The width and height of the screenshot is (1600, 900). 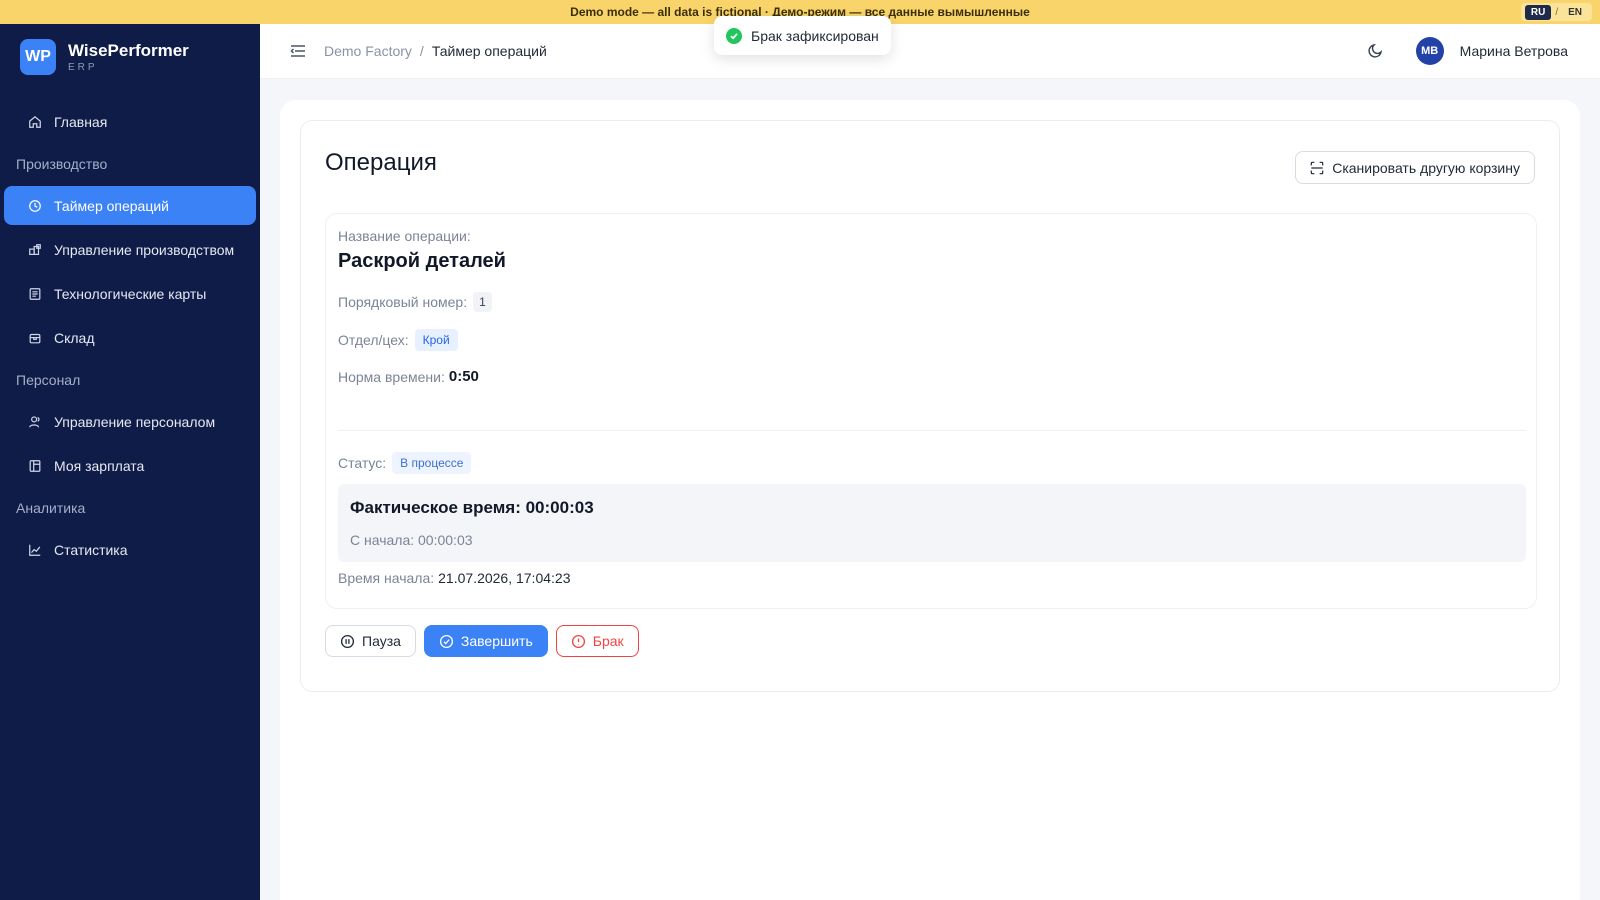 I want to click on sidebar-item-warehouse: Склад, so click(x=130, y=337).